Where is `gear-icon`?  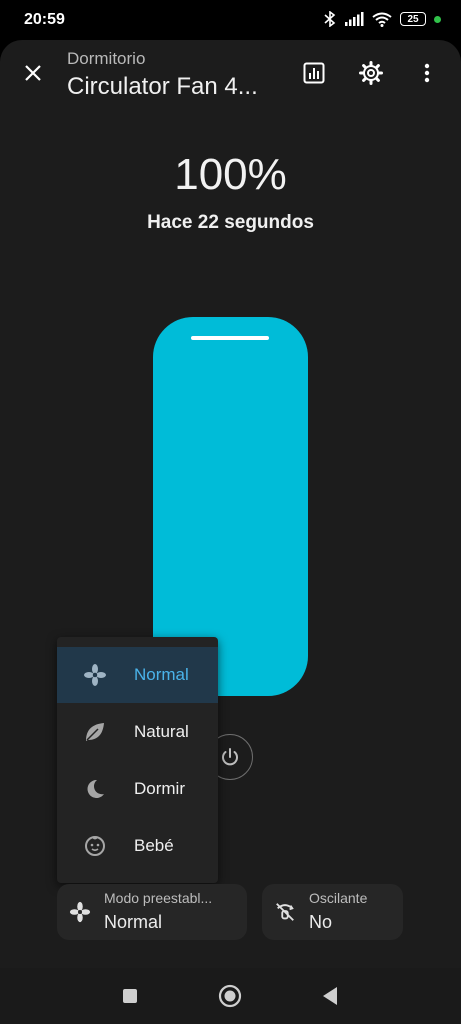 gear-icon is located at coordinates (371, 73).